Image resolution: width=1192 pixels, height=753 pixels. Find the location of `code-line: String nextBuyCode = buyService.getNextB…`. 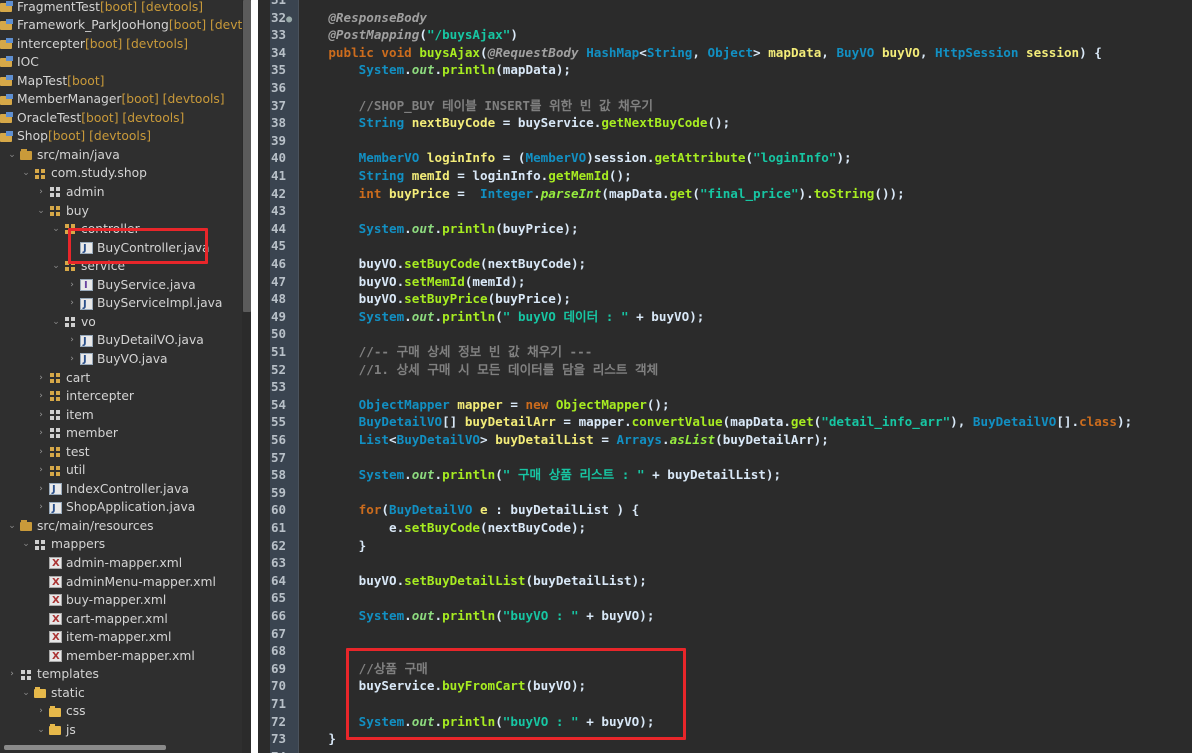

code-line: String nextBuyCode = buyService.getNextB… is located at coordinates (514, 123).